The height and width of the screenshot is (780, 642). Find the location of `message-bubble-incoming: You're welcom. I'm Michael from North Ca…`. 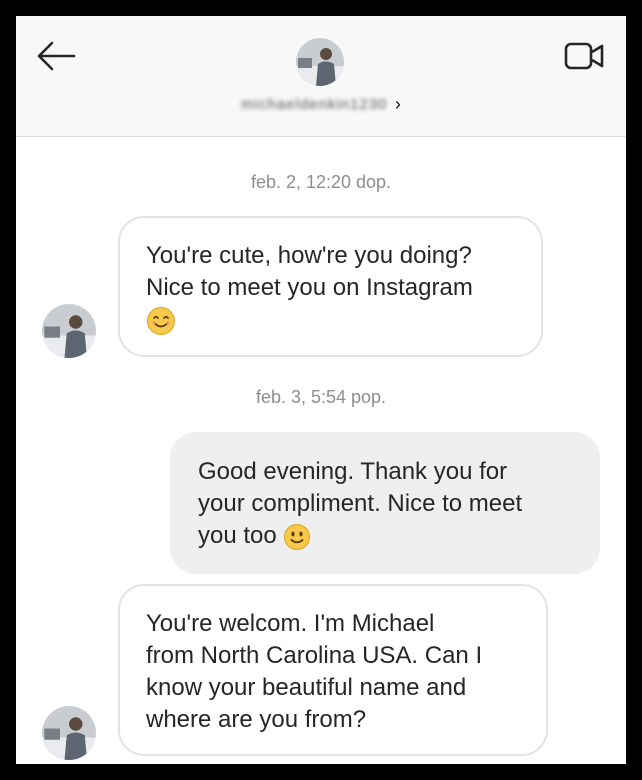

message-bubble-incoming: You're welcom. I'm Michael from North Ca… is located at coordinates (333, 670).